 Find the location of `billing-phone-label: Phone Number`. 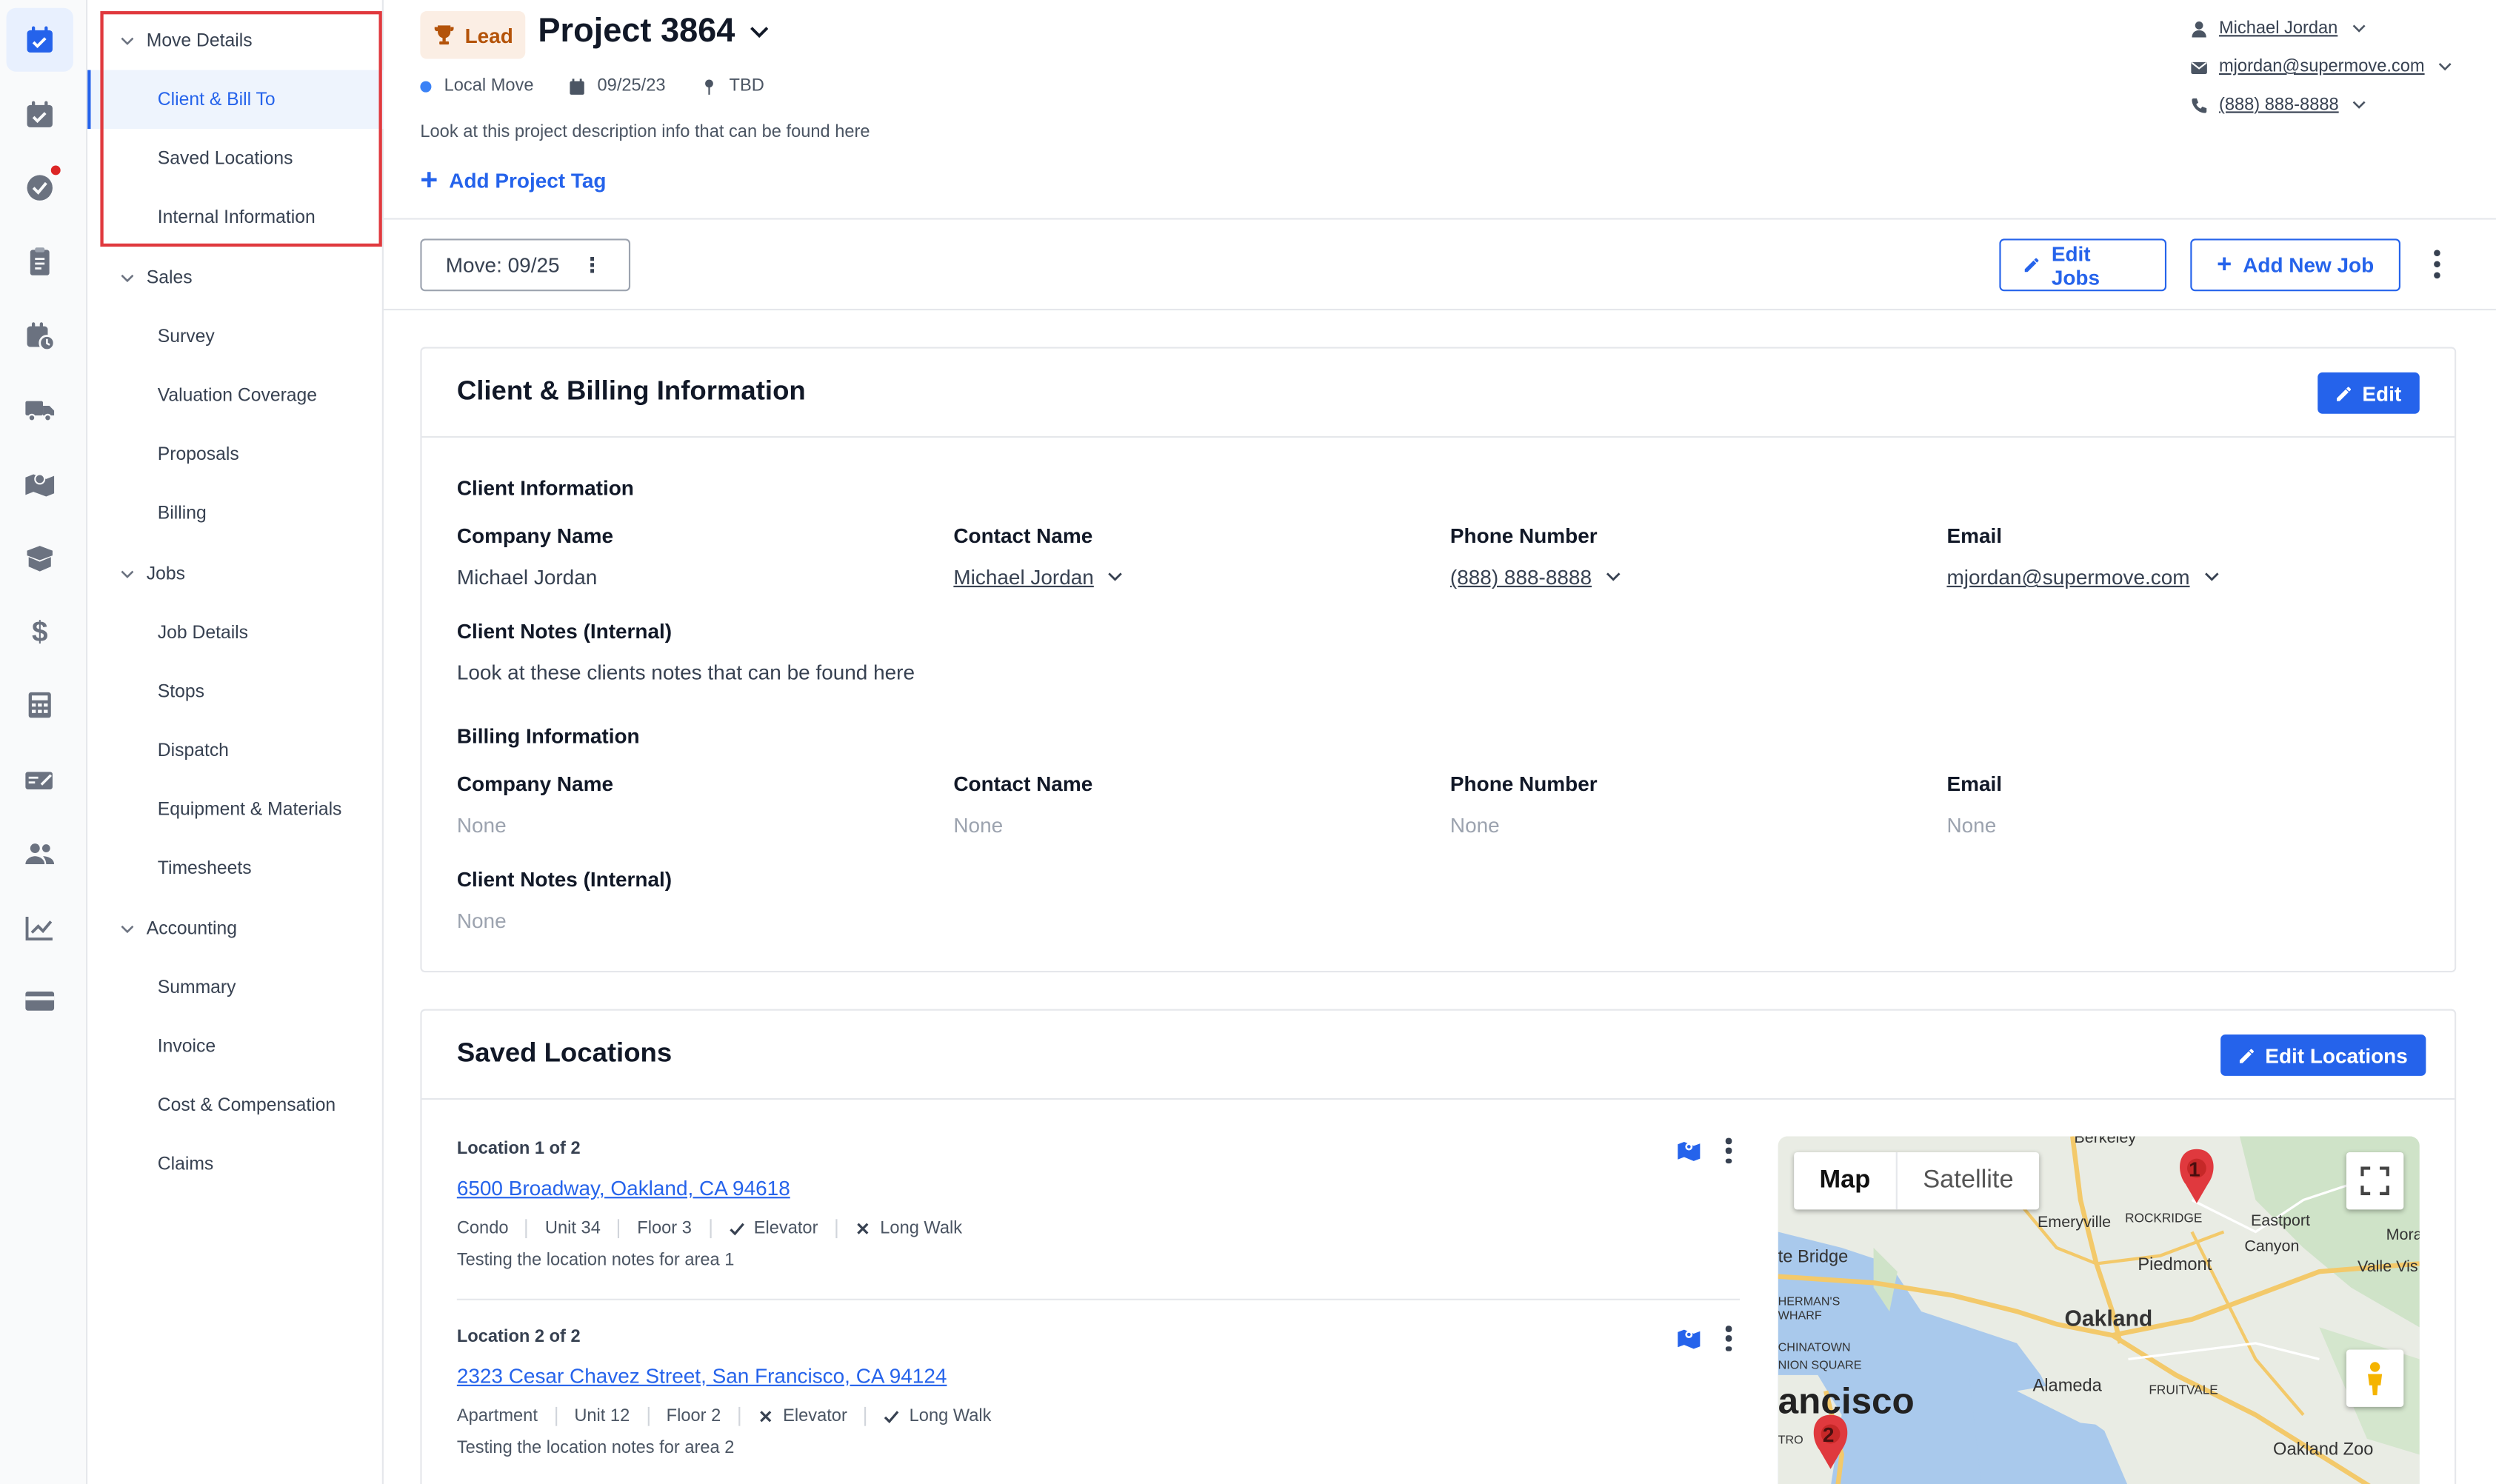

billing-phone-label: Phone Number is located at coordinates (1523, 784).